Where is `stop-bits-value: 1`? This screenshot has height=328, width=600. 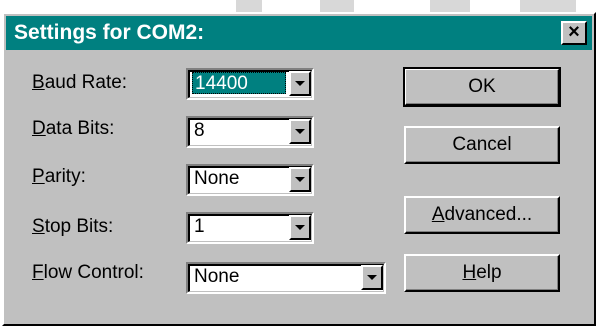
stop-bits-value: 1 is located at coordinates (199, 226).